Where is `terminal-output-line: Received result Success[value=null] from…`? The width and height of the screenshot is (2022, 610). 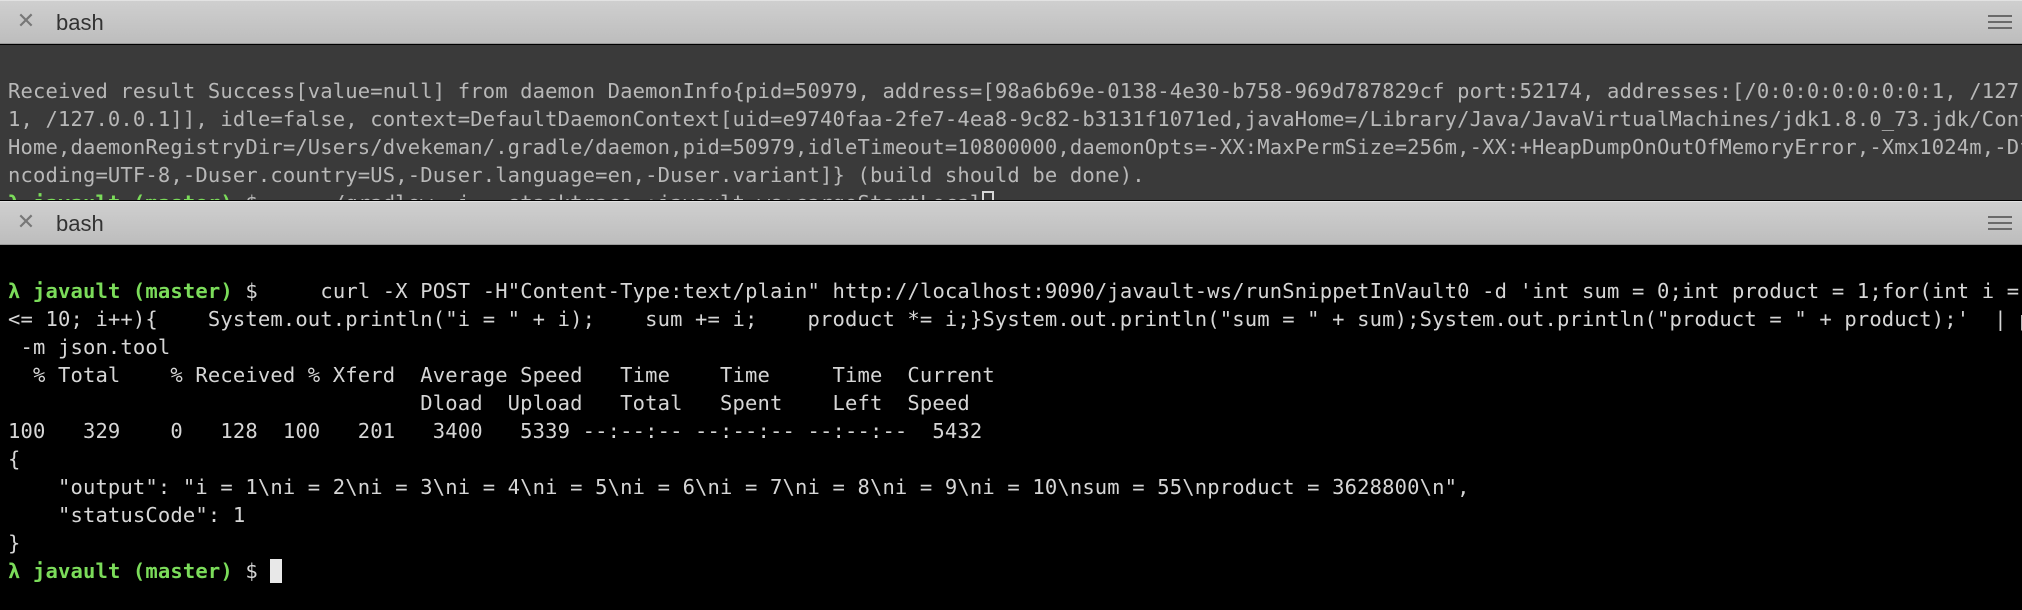
terminal-output-line: Received result Success[value=null] from… is located at coordinates (1015, 91).